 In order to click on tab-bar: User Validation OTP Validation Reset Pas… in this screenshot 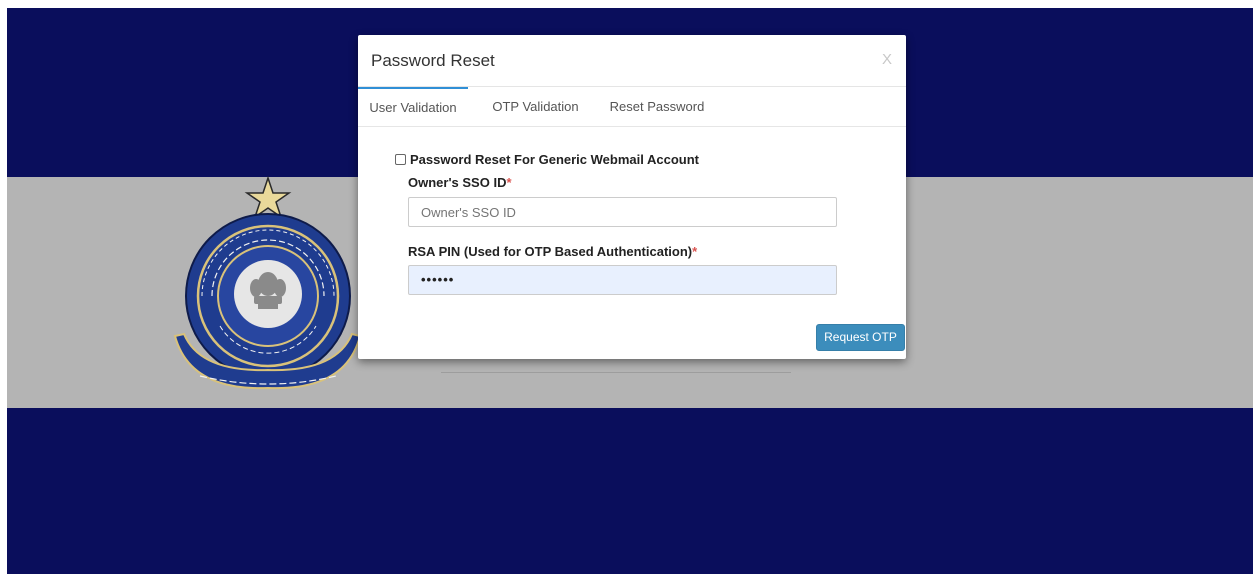, I will do `click(632, 107)`.